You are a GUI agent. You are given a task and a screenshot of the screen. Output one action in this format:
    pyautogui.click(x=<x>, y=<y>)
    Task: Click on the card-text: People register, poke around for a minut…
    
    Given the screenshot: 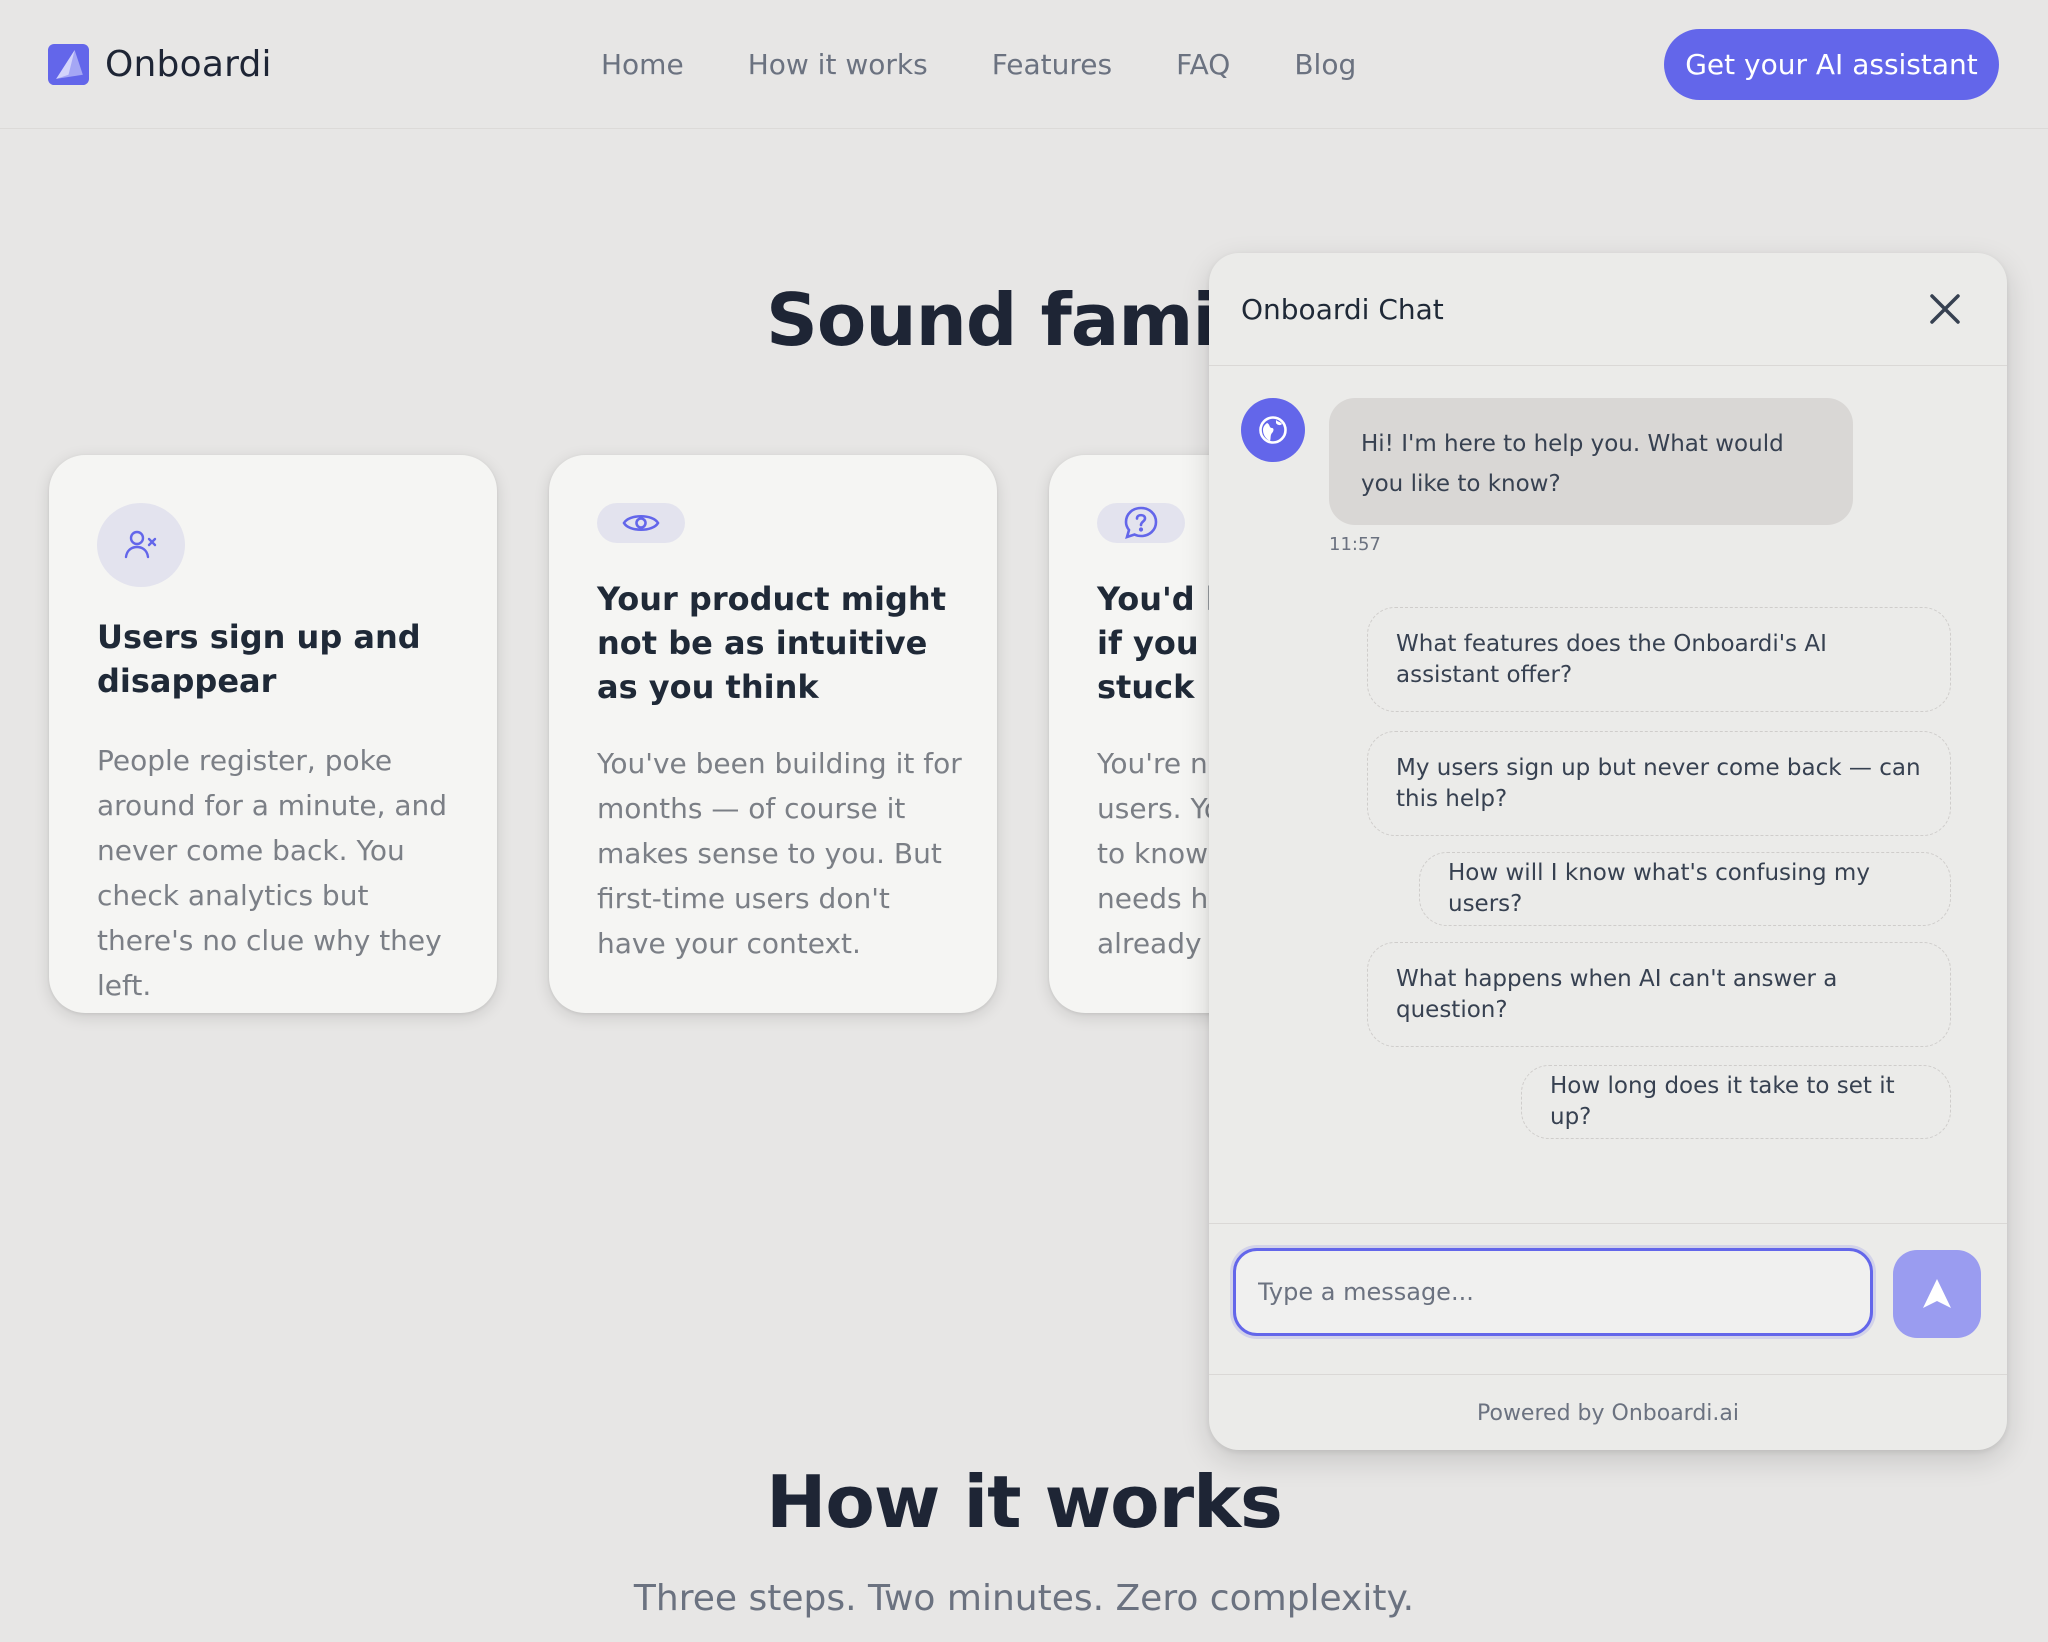 What is the action you would take?
    pyautogui.click(x=272, y=873)
    